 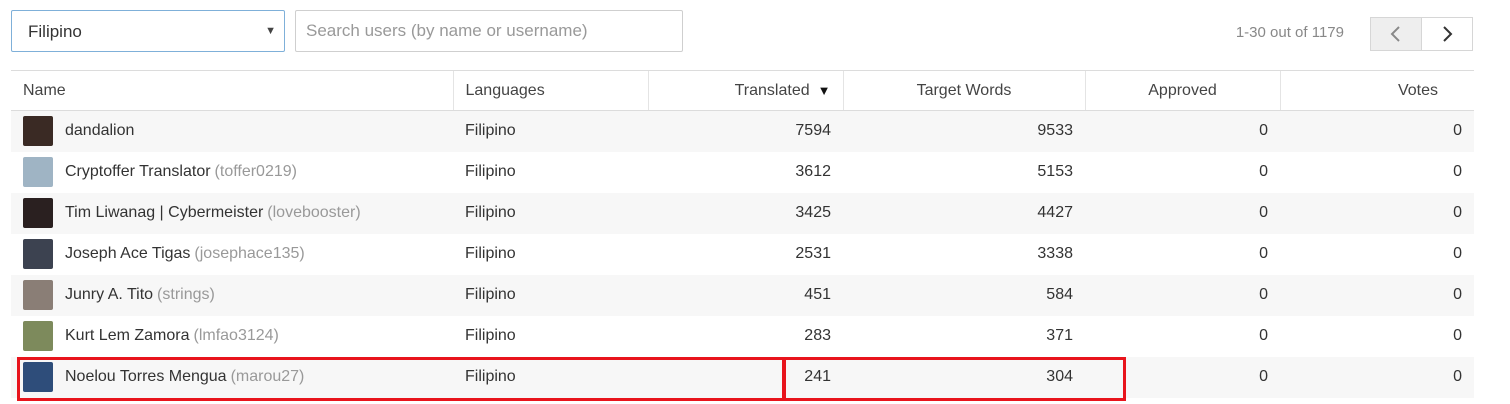 I want to click on user-name: Cryptoffer Translator, so click(x=138, y=172).